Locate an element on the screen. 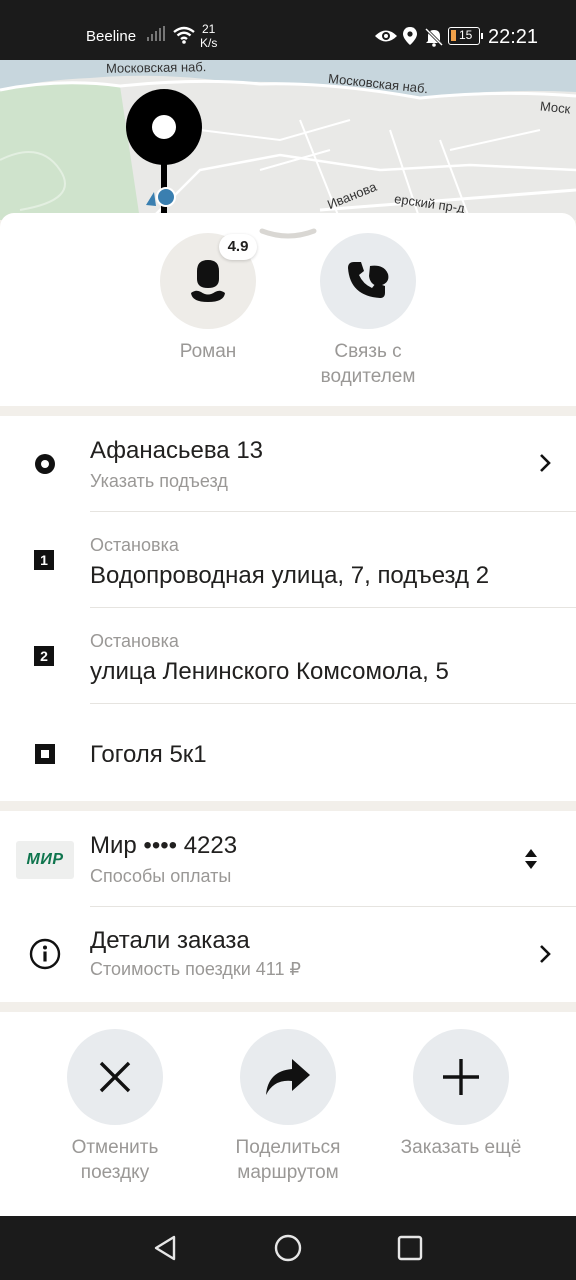  order-more-label: Заказать ещё is located at coordinates (461, 1147).